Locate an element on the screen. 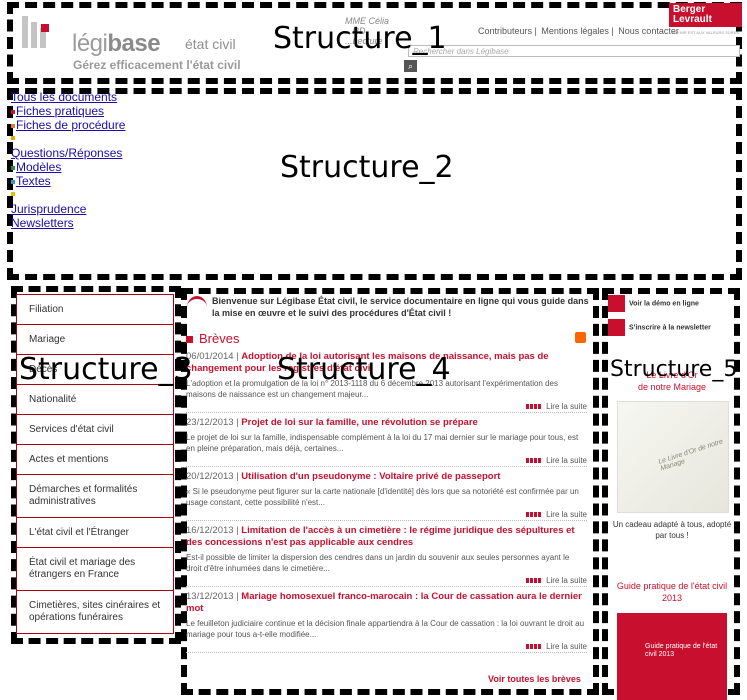  structure-1-label: Structure_1 is located at coordinates (360, 38).